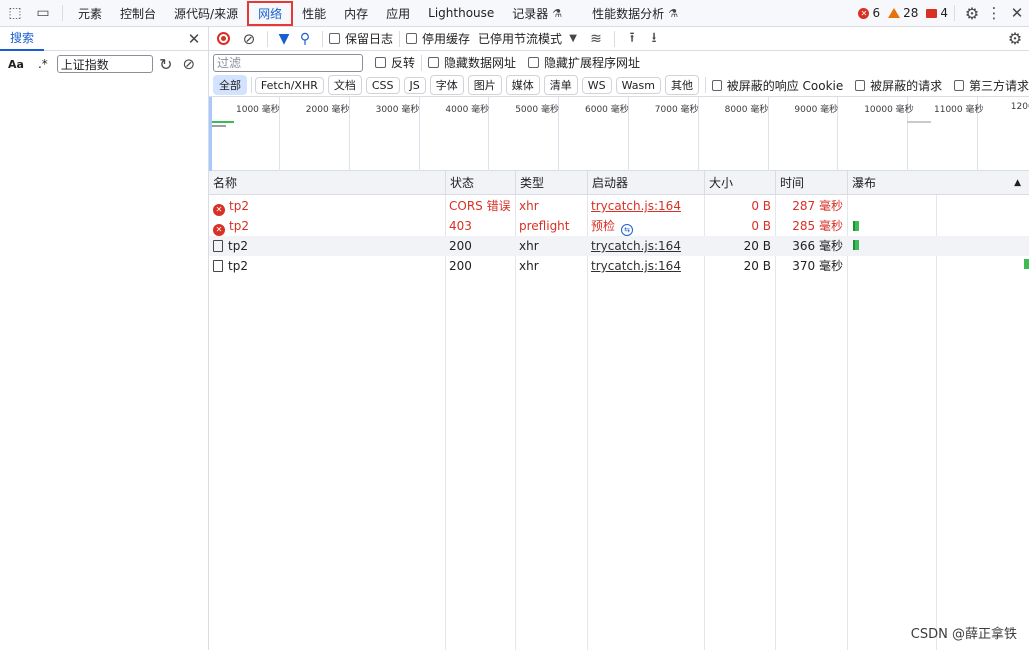 This screenshot has width=1029, height=650. Describe the element at coordinates (356, 13) in the screenshot. I see `tab-memory: 内存` at that location.